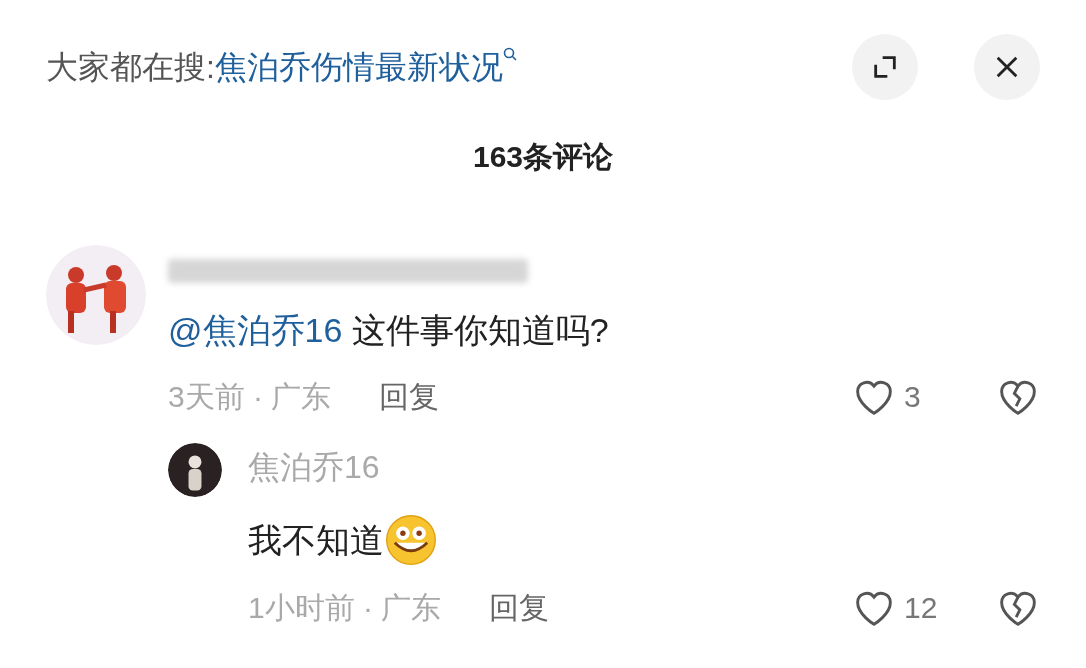 The height and width of the screenshot is (668, 1086). I want to click on expand-icon, so click(885, 67).